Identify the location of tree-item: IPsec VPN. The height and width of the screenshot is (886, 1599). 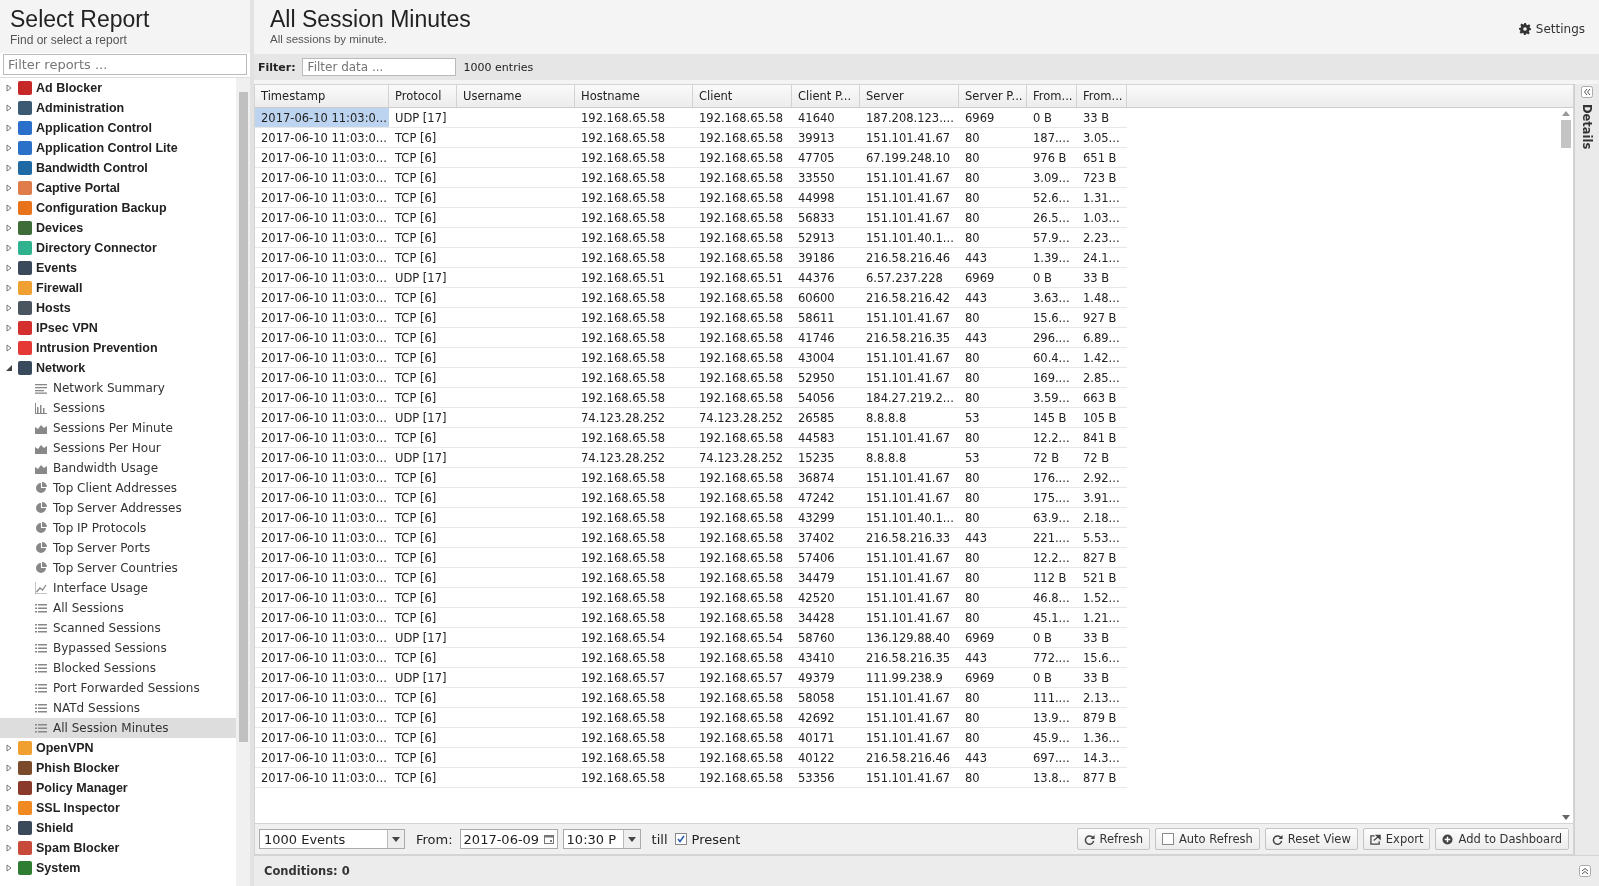
(118, 328).